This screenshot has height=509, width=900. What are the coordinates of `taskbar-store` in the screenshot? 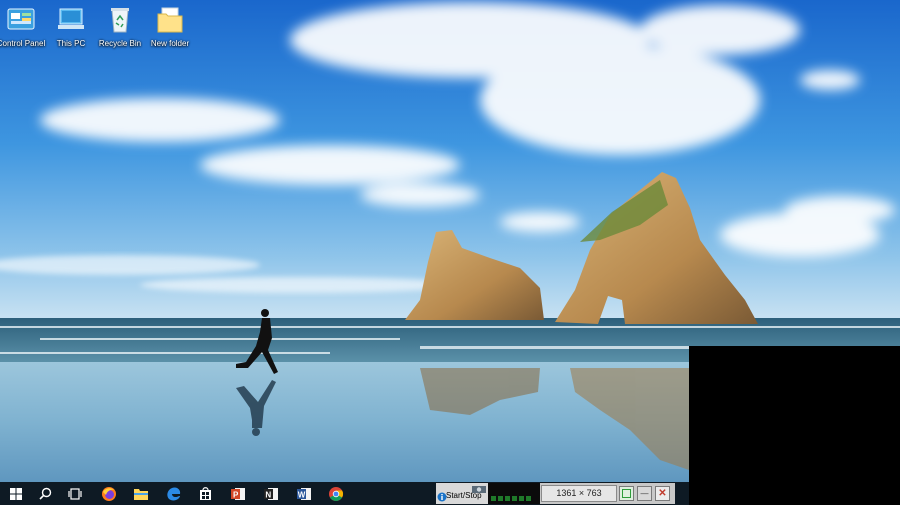 It's located at (205, 493).